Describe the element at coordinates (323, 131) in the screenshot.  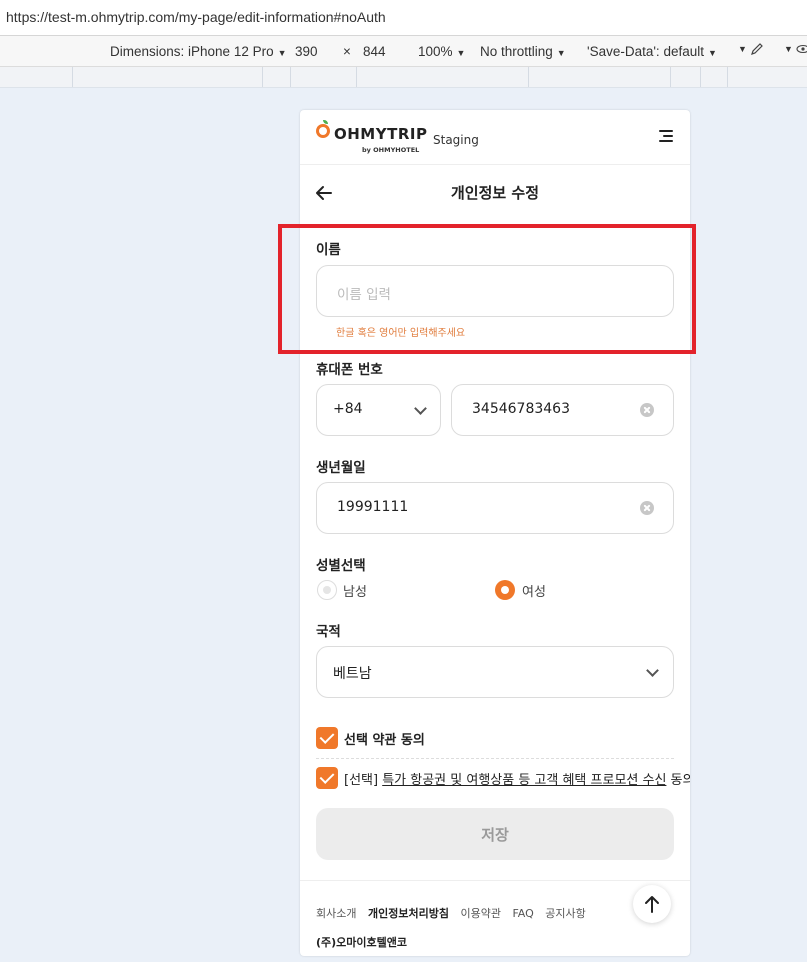
I see `logo-o-mark` at that location.